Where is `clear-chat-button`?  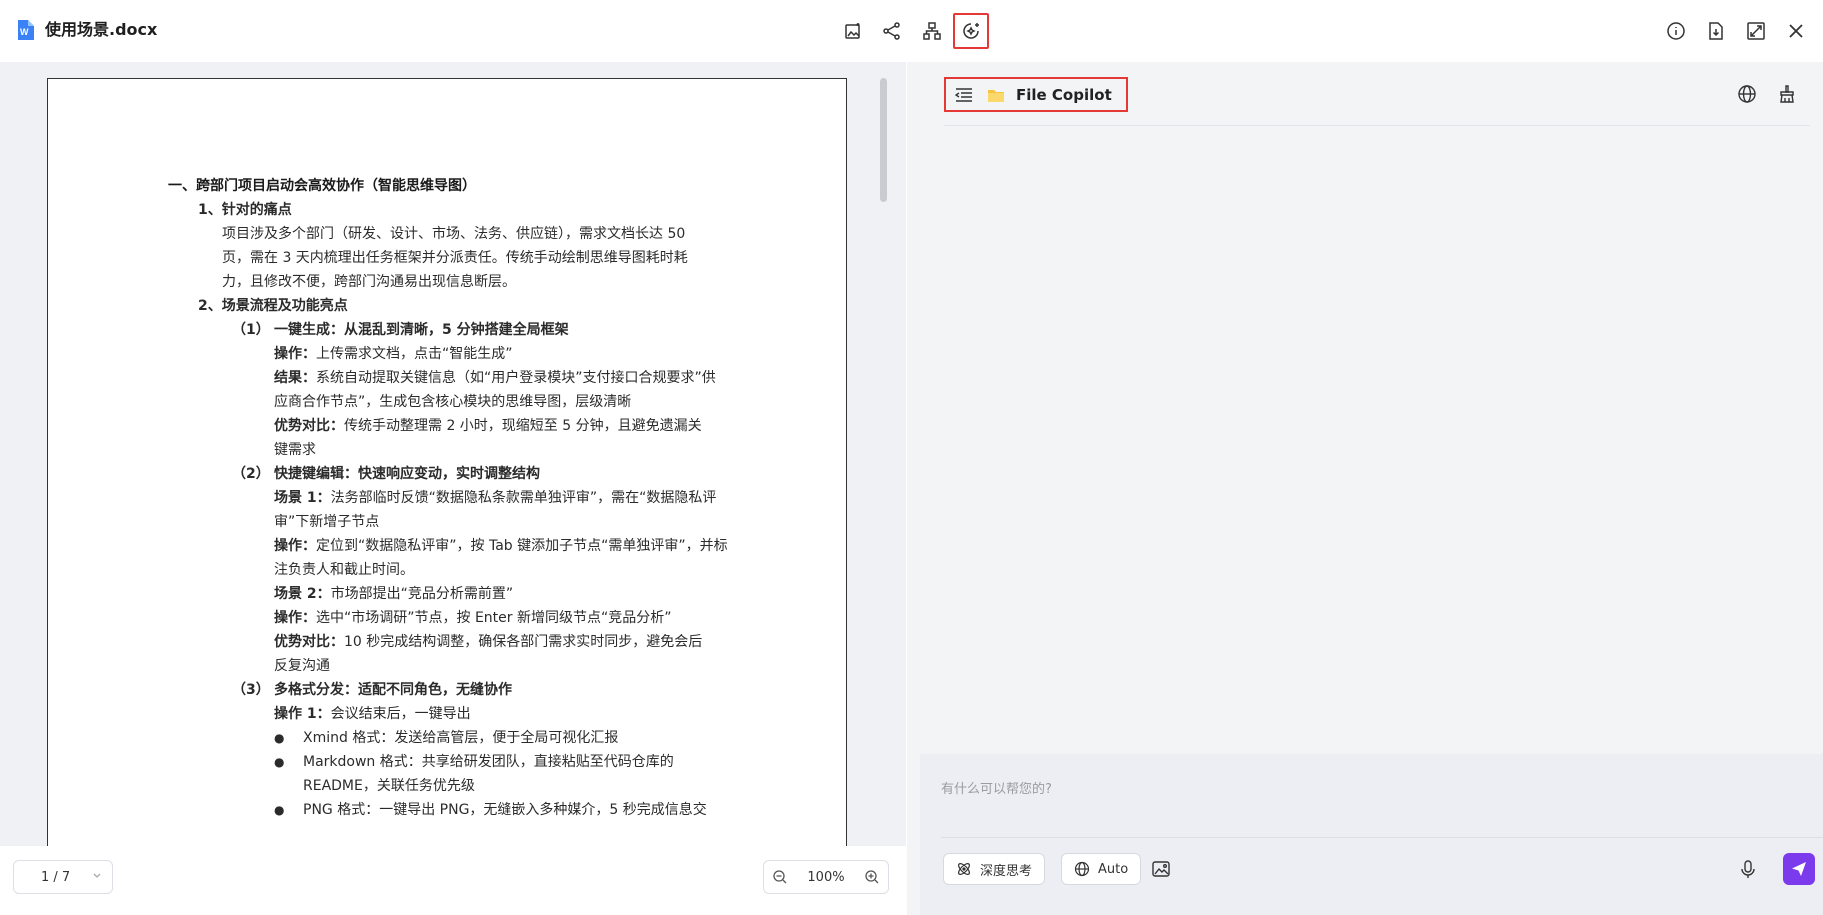 clear-chat-button is located at coordinates (1787, 94).